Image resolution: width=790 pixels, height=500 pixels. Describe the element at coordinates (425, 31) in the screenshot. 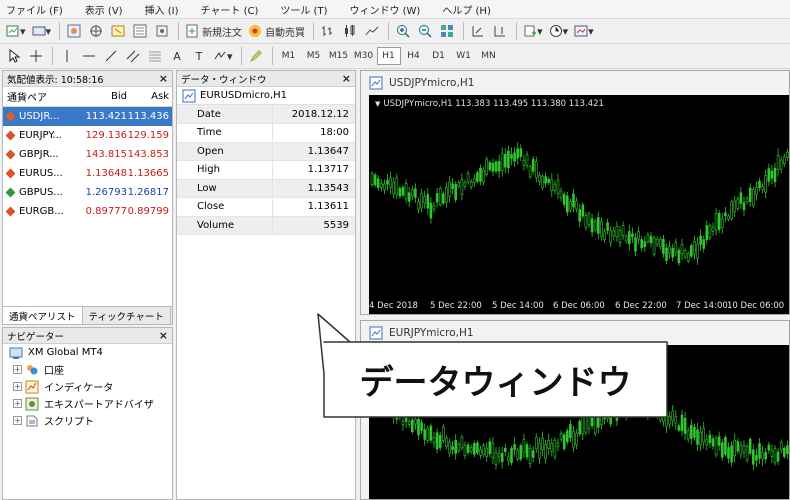

I see `zoom-out-button` at that location.